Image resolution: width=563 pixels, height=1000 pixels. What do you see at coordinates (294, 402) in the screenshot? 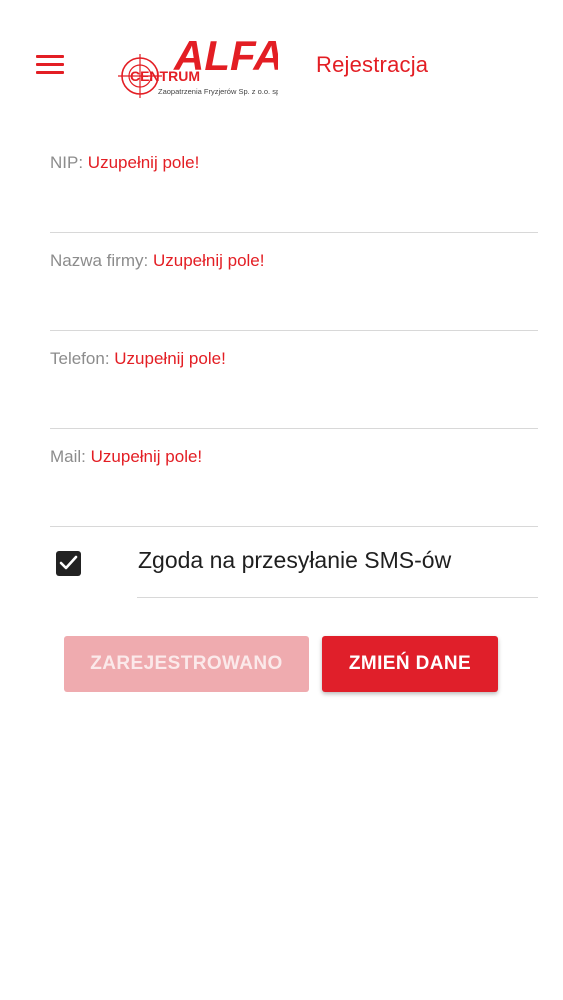
I see `phone-input` at bounding box center [294, 402].